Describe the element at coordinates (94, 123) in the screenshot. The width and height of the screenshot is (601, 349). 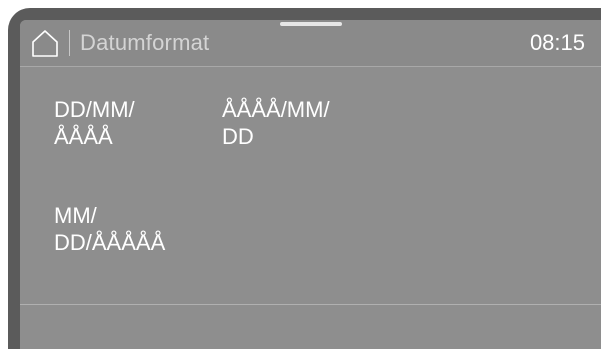
I see `date-format-option-dd-mm-yyyy: DD/MM/ ÅÅÅÅ` at that location.